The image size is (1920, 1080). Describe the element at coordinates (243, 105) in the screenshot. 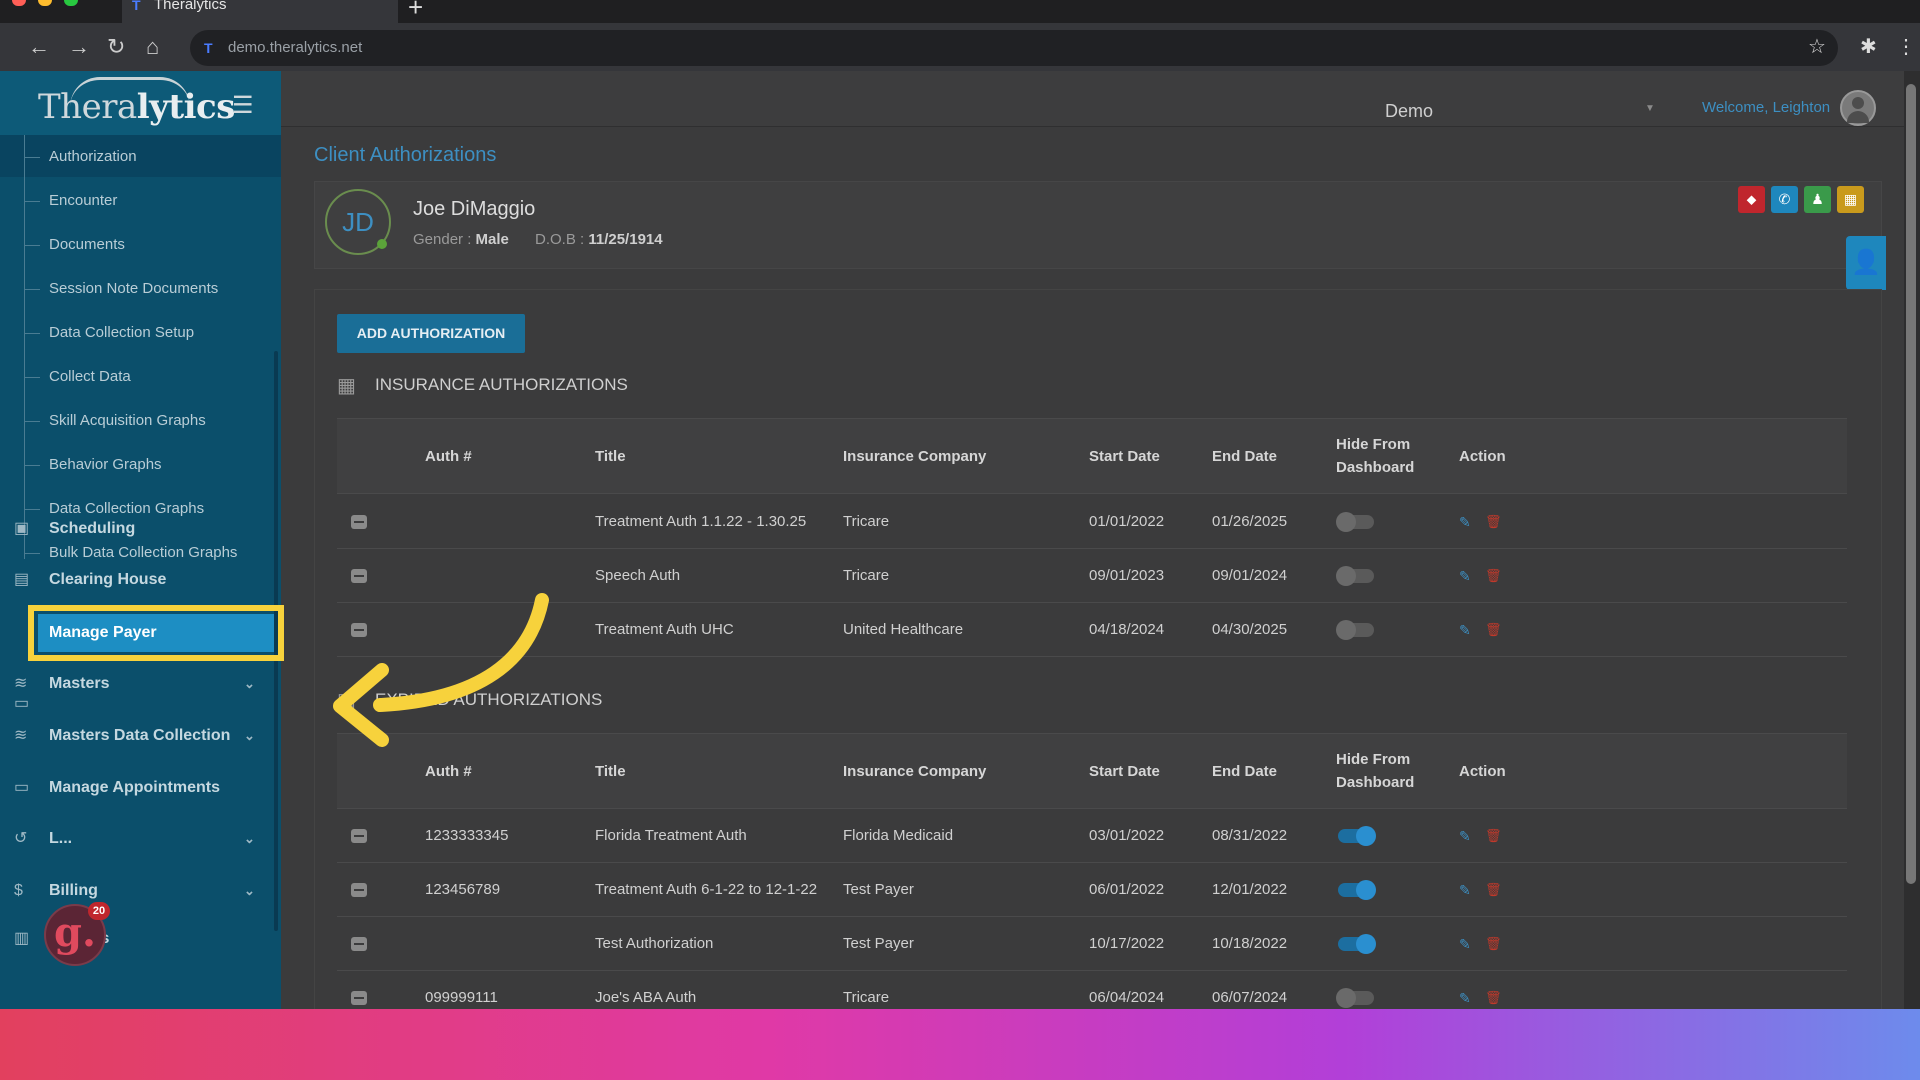

I see `menu-toggle-icon: ☰` at that location.